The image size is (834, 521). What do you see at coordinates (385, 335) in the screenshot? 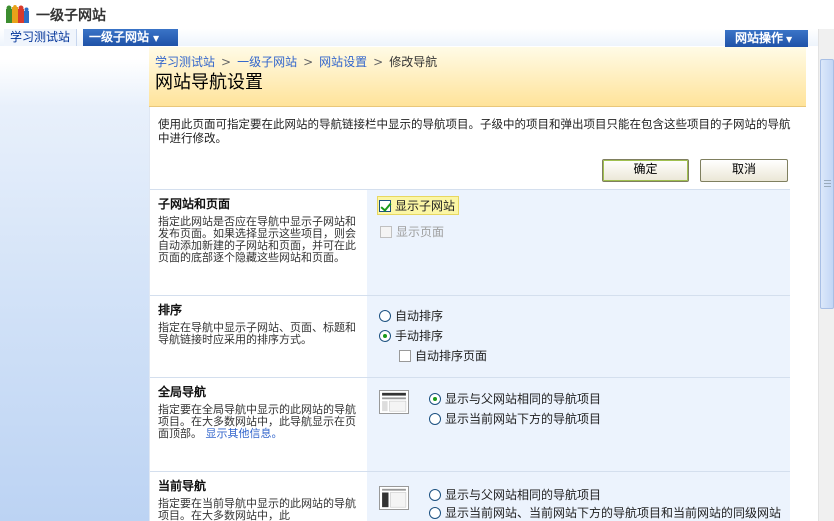
I see `manual-sort-radio` at bounding box center [385, 335].